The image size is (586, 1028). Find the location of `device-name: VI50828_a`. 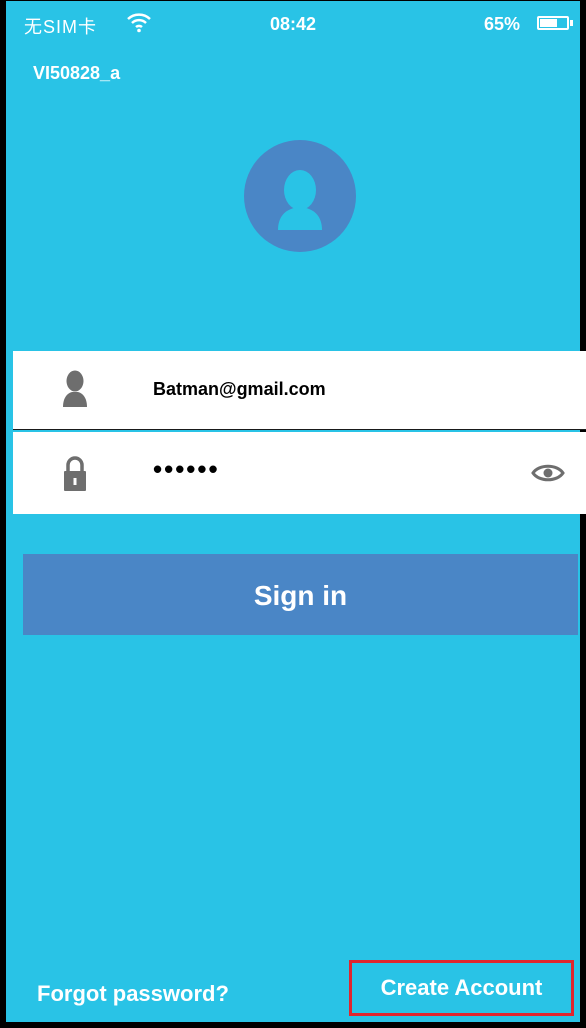

device-name: VI50828_a is located at coordinates (77, 73).